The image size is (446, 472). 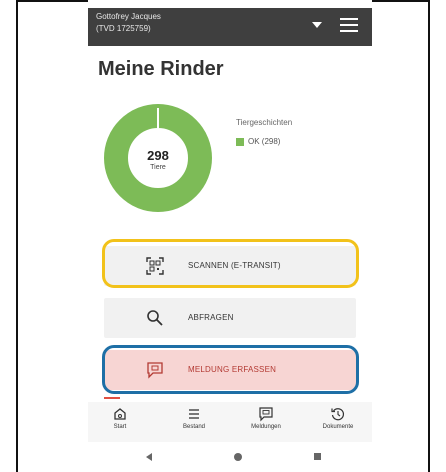 I want to click on recent-apps-icon, so click(x=317, y=456).